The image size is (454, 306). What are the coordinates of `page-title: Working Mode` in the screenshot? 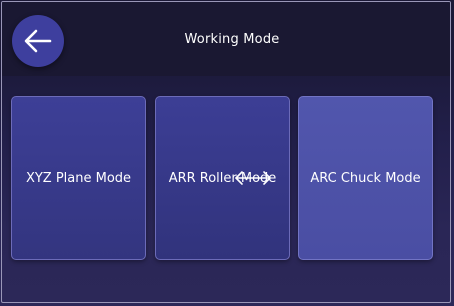 It's located at (232, 39).